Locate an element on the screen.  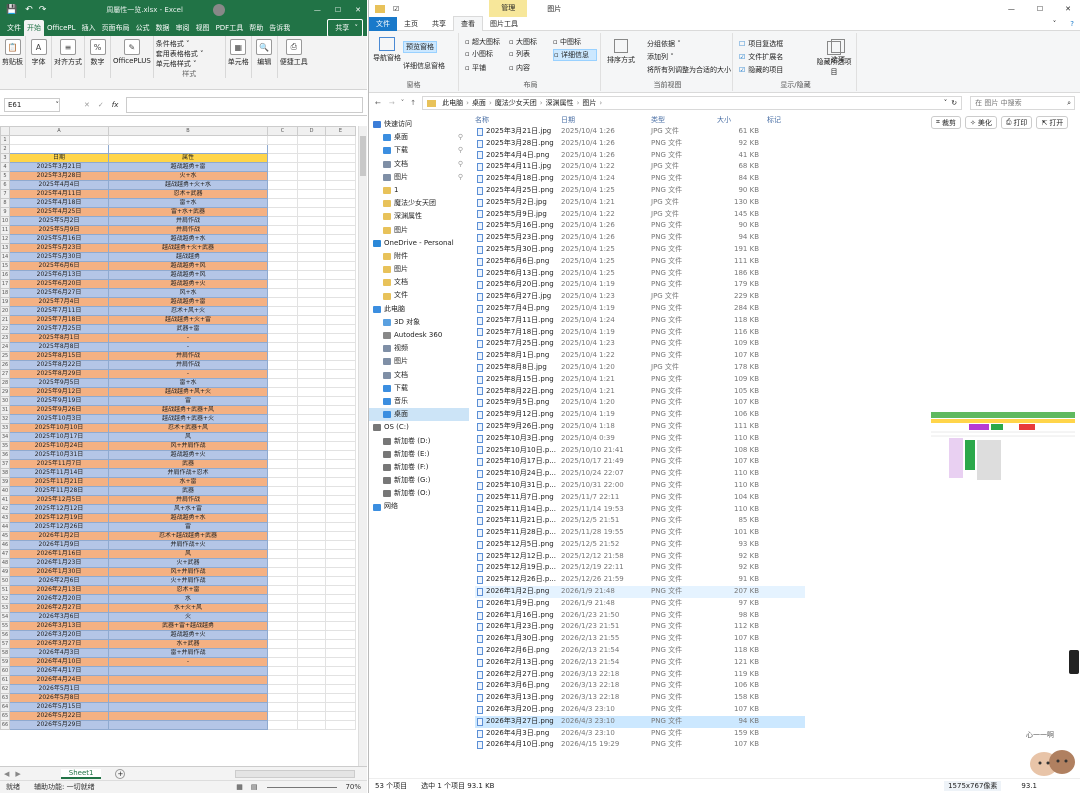
ribbon-group-percent: % 数字 is located at coordinates (98, 57).